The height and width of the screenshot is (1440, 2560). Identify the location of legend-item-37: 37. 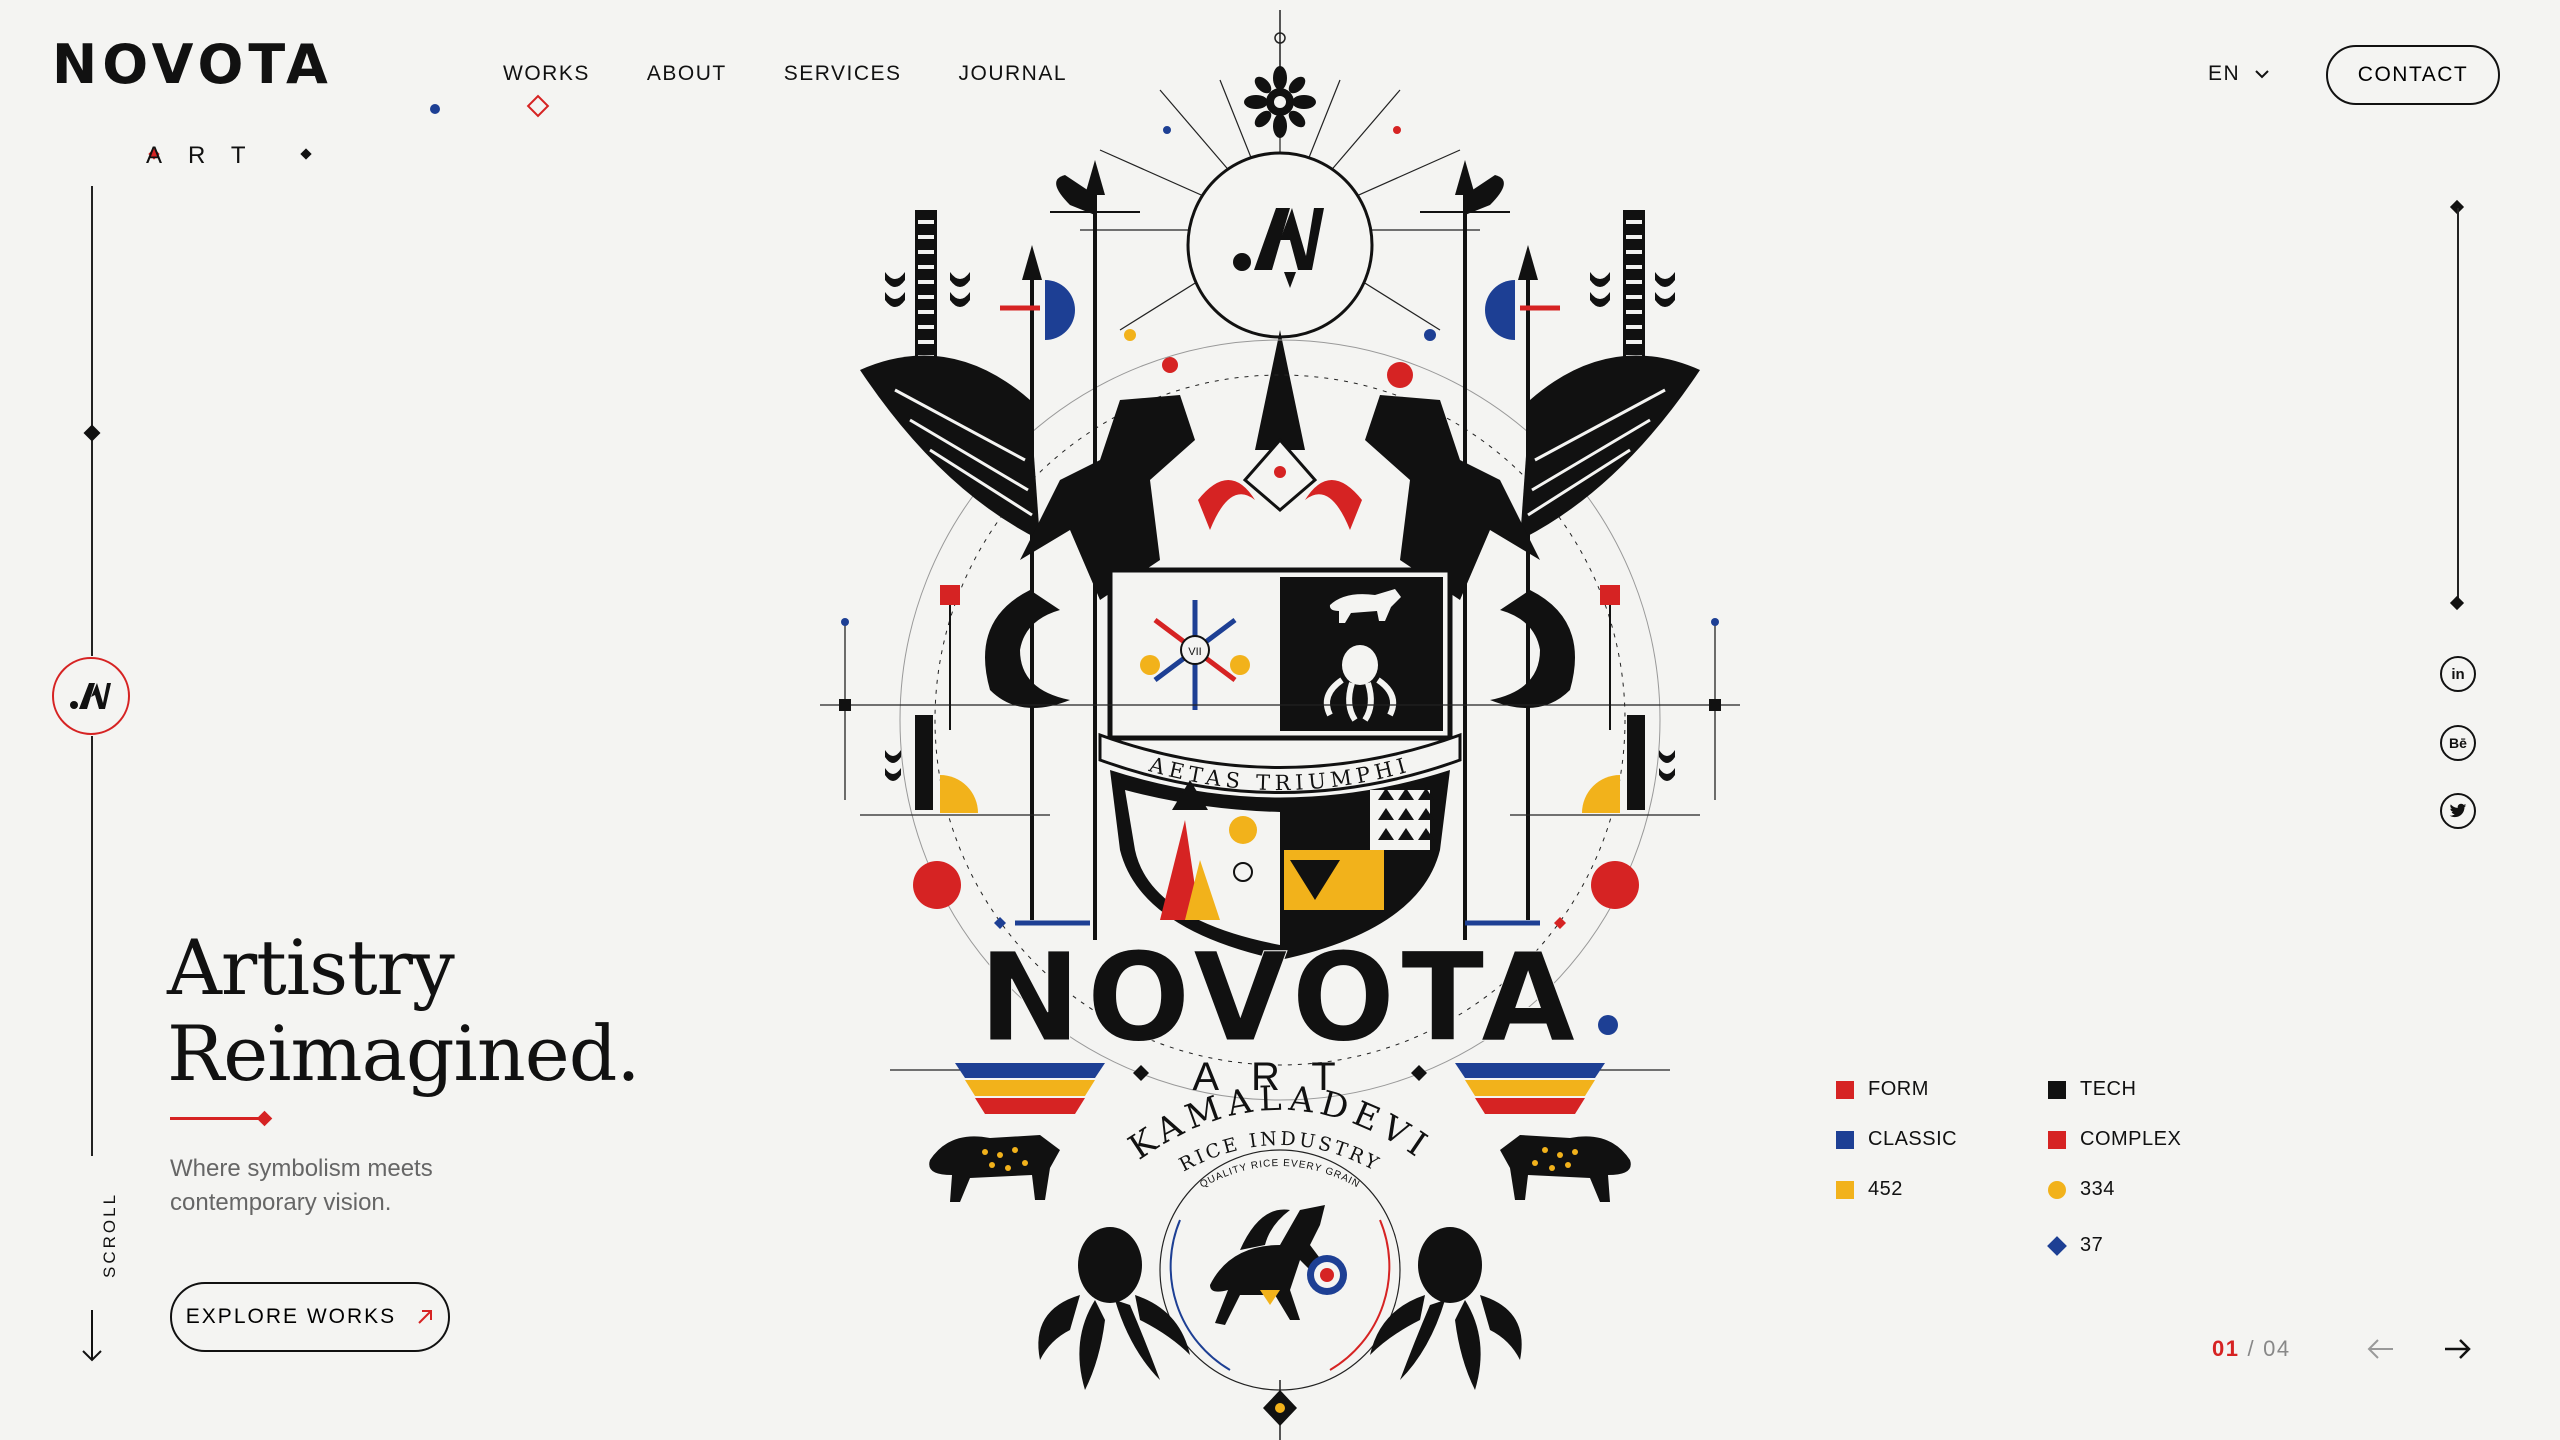
(2075, 1245).